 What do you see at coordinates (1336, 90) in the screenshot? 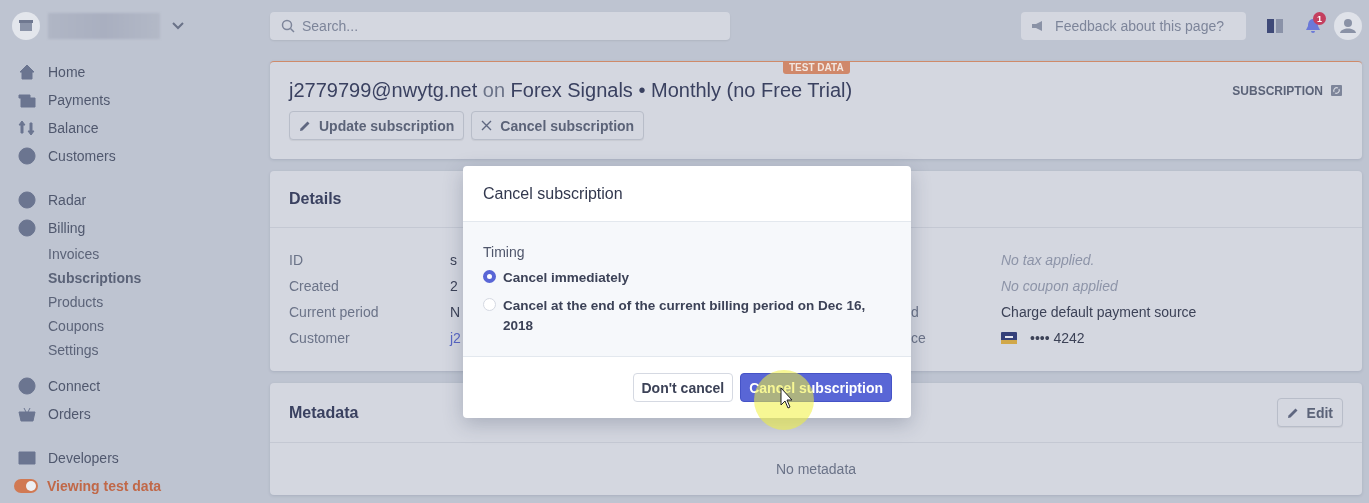
I see `refresh-icon` at bounding box center [1336, 90].